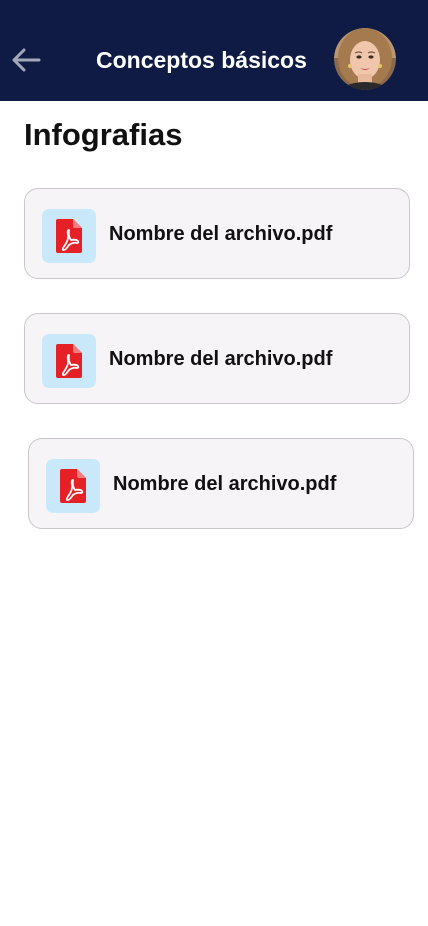 Image resolution: width=428 pixels, height=926 pixels. I want to click on page-title: Conceptos básicos, so click(201, 60).